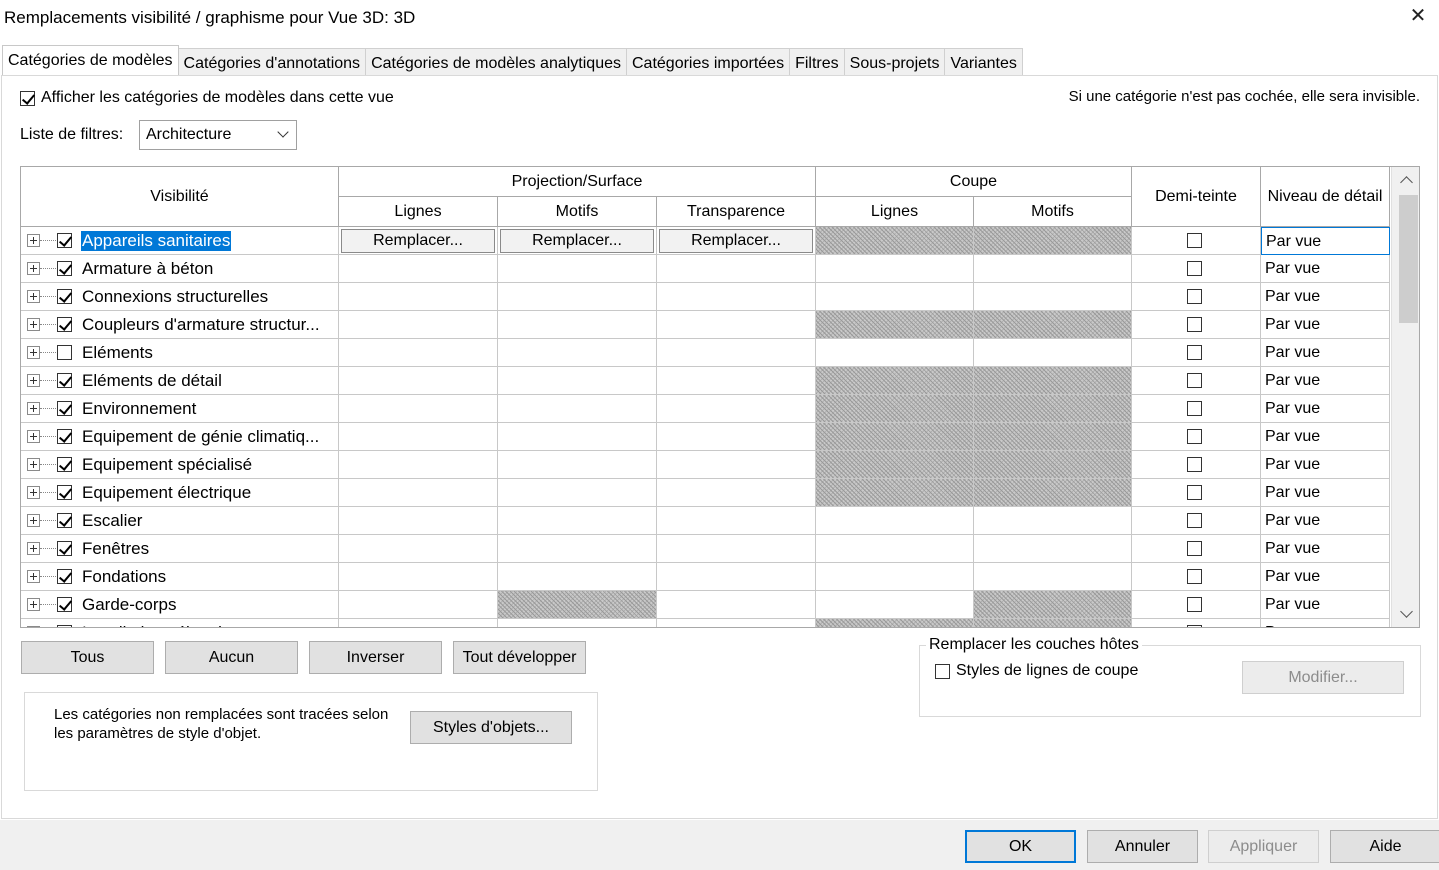  What do you see at coordinates (180, 269) in the screenshot?
I see `category-cell: Armature à béton` at bounding box center [180, 269].